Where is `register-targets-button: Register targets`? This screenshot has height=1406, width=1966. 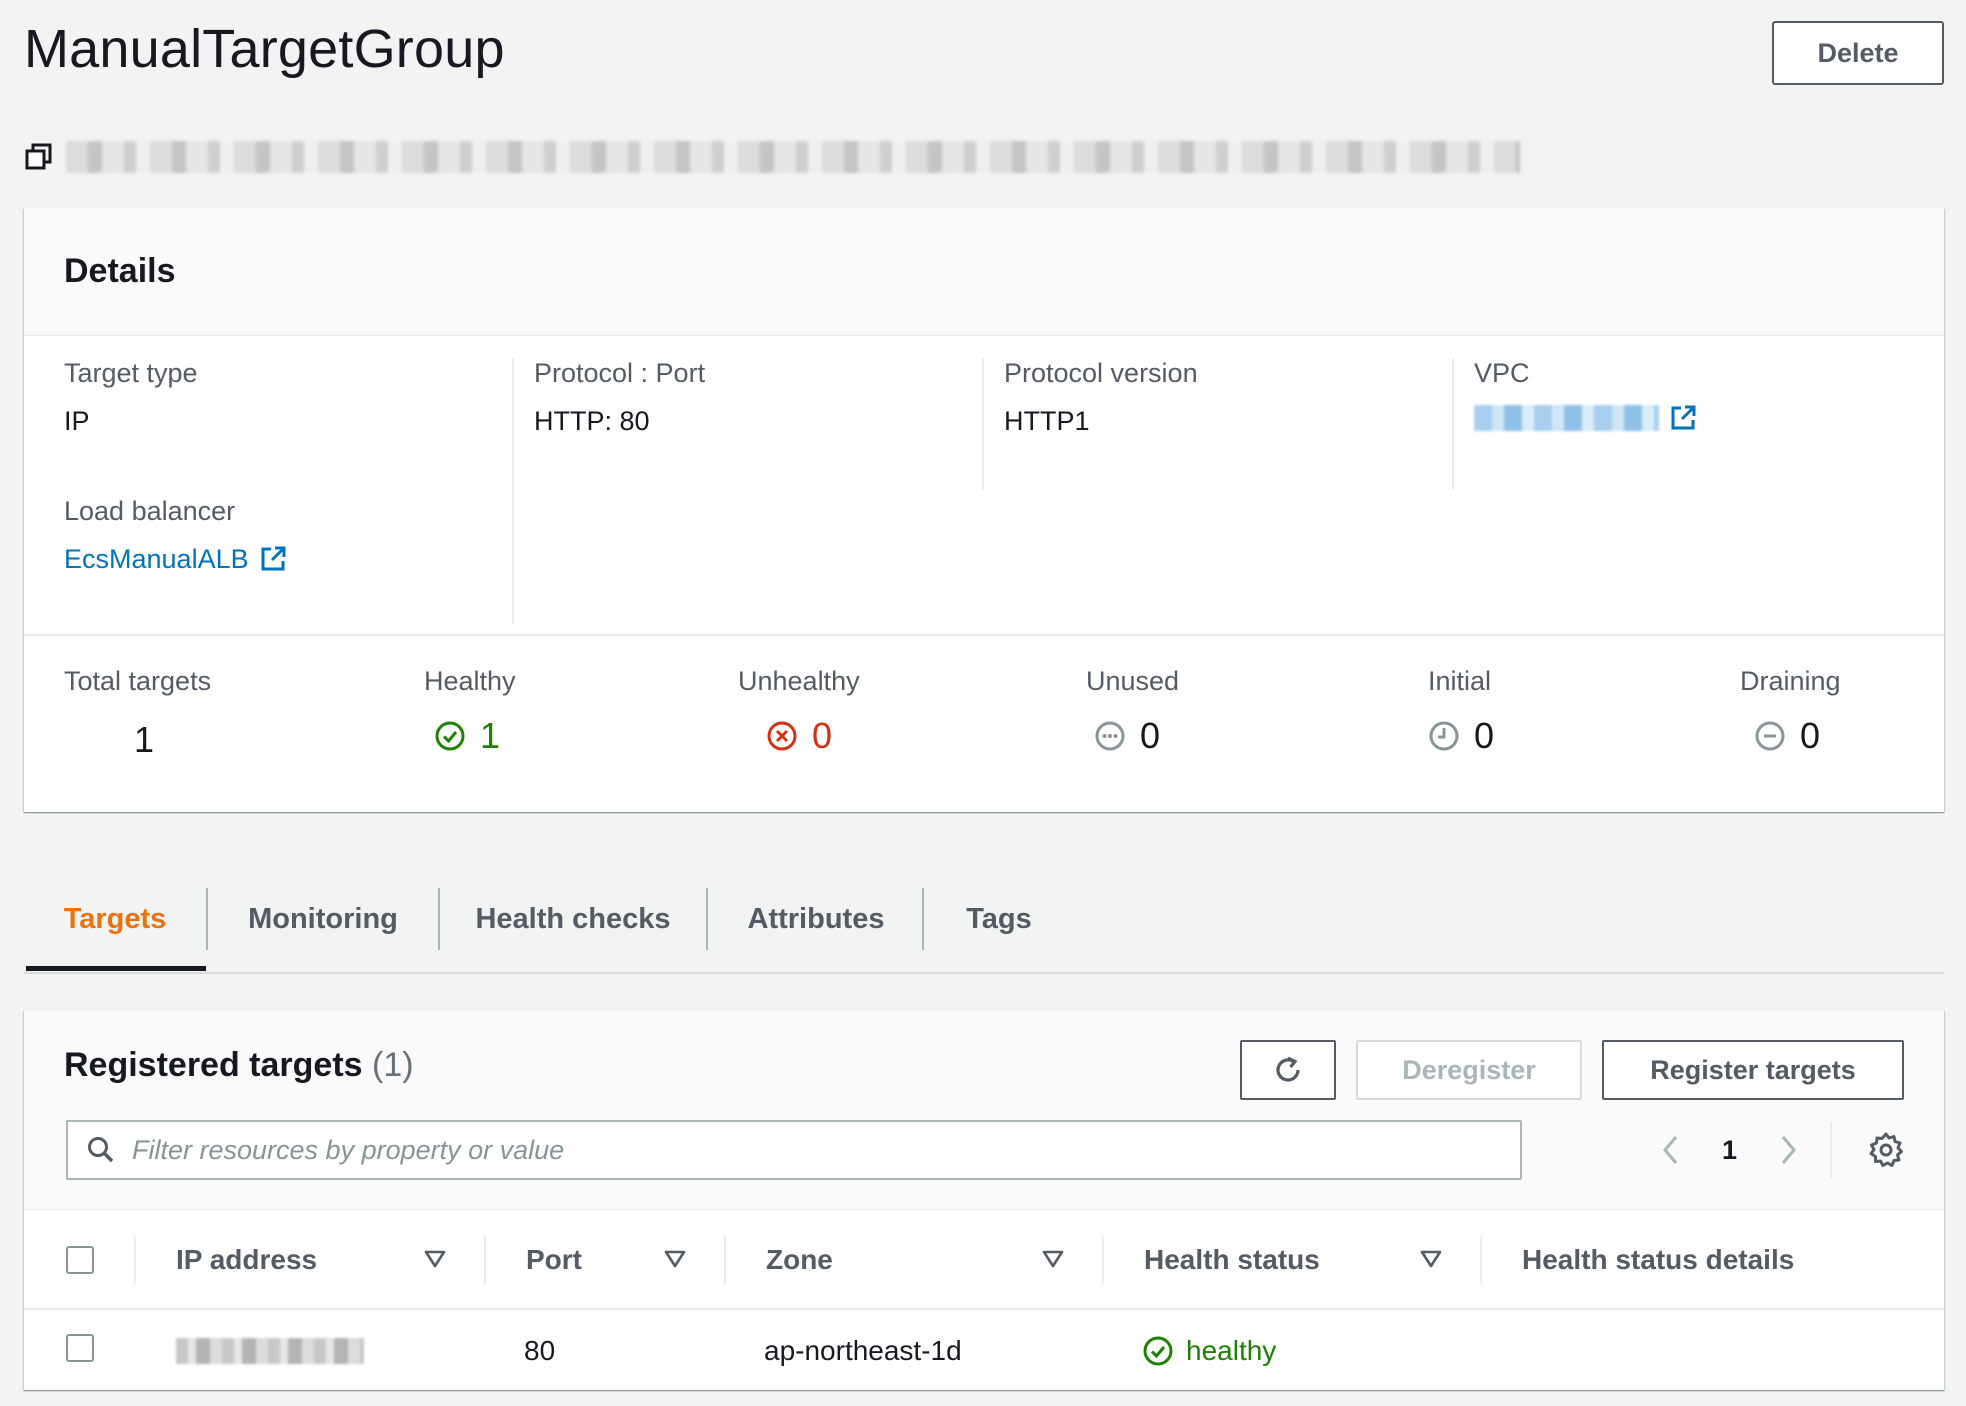
register-targets-button: Register targets is located at coordinates (1753, 1070).